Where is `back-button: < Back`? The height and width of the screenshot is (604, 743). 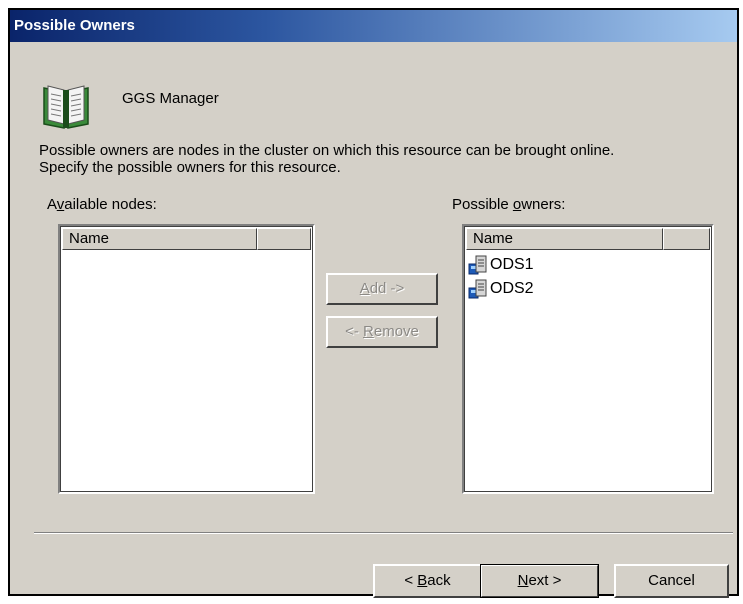 back-button: < Back is located at coordinates (427, 581).